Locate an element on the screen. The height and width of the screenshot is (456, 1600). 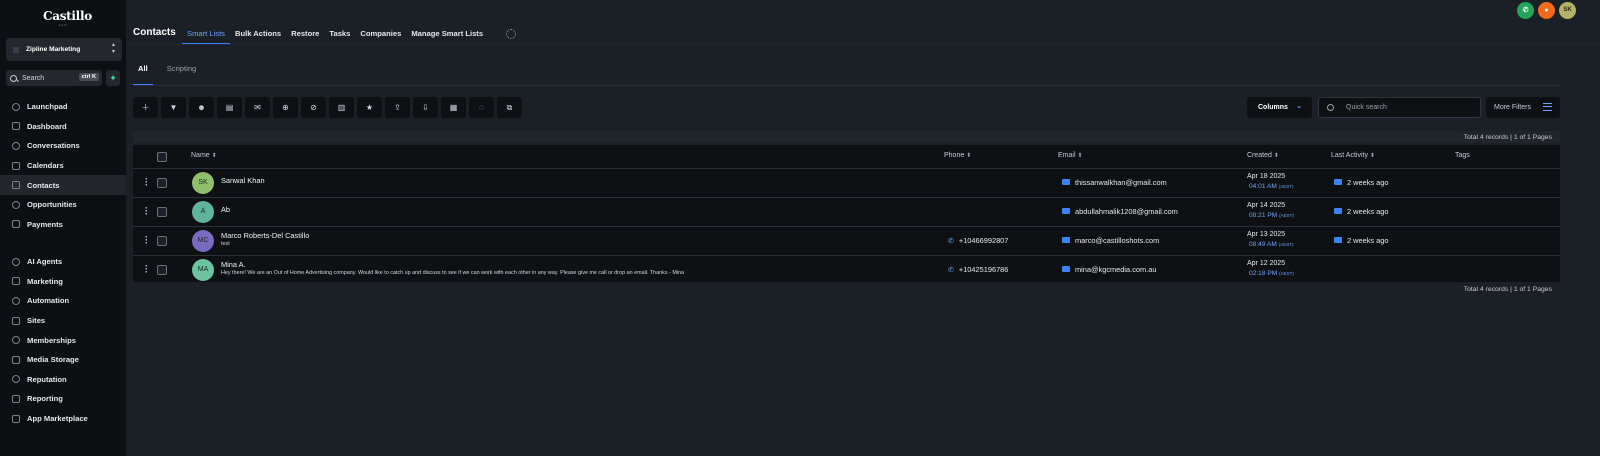
remove-tag-button: ⊘ is located at coordinates (313, 107).